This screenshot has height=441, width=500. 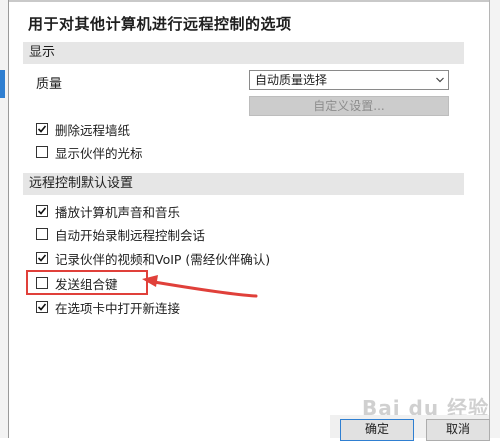 What do you see at coordinates (4, 219) in the screenshot?
I see `left-sidebar-strip` at bounding box center [4, 219].